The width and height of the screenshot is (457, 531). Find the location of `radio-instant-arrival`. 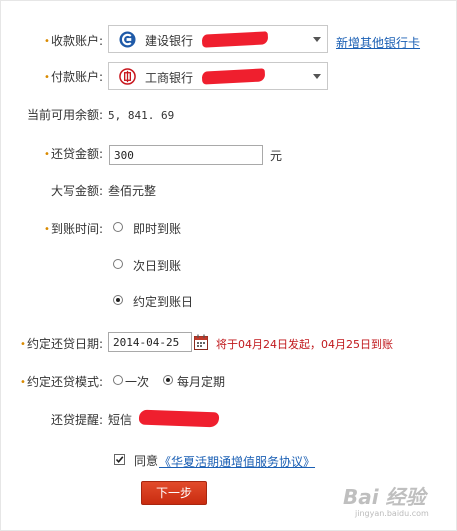

radio-instant-arrival is located at coordinates (118, 227).